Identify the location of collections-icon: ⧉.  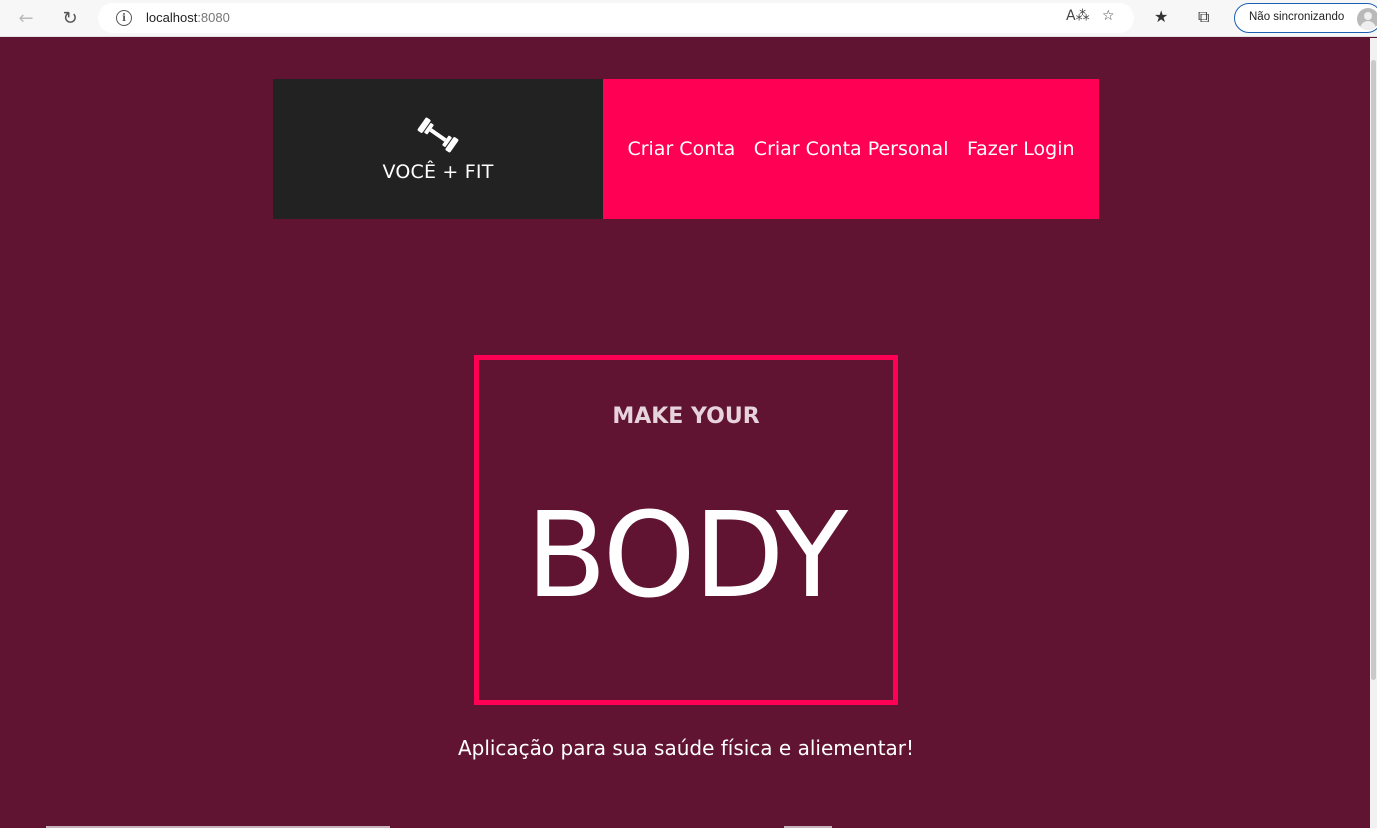
(1203, 17).